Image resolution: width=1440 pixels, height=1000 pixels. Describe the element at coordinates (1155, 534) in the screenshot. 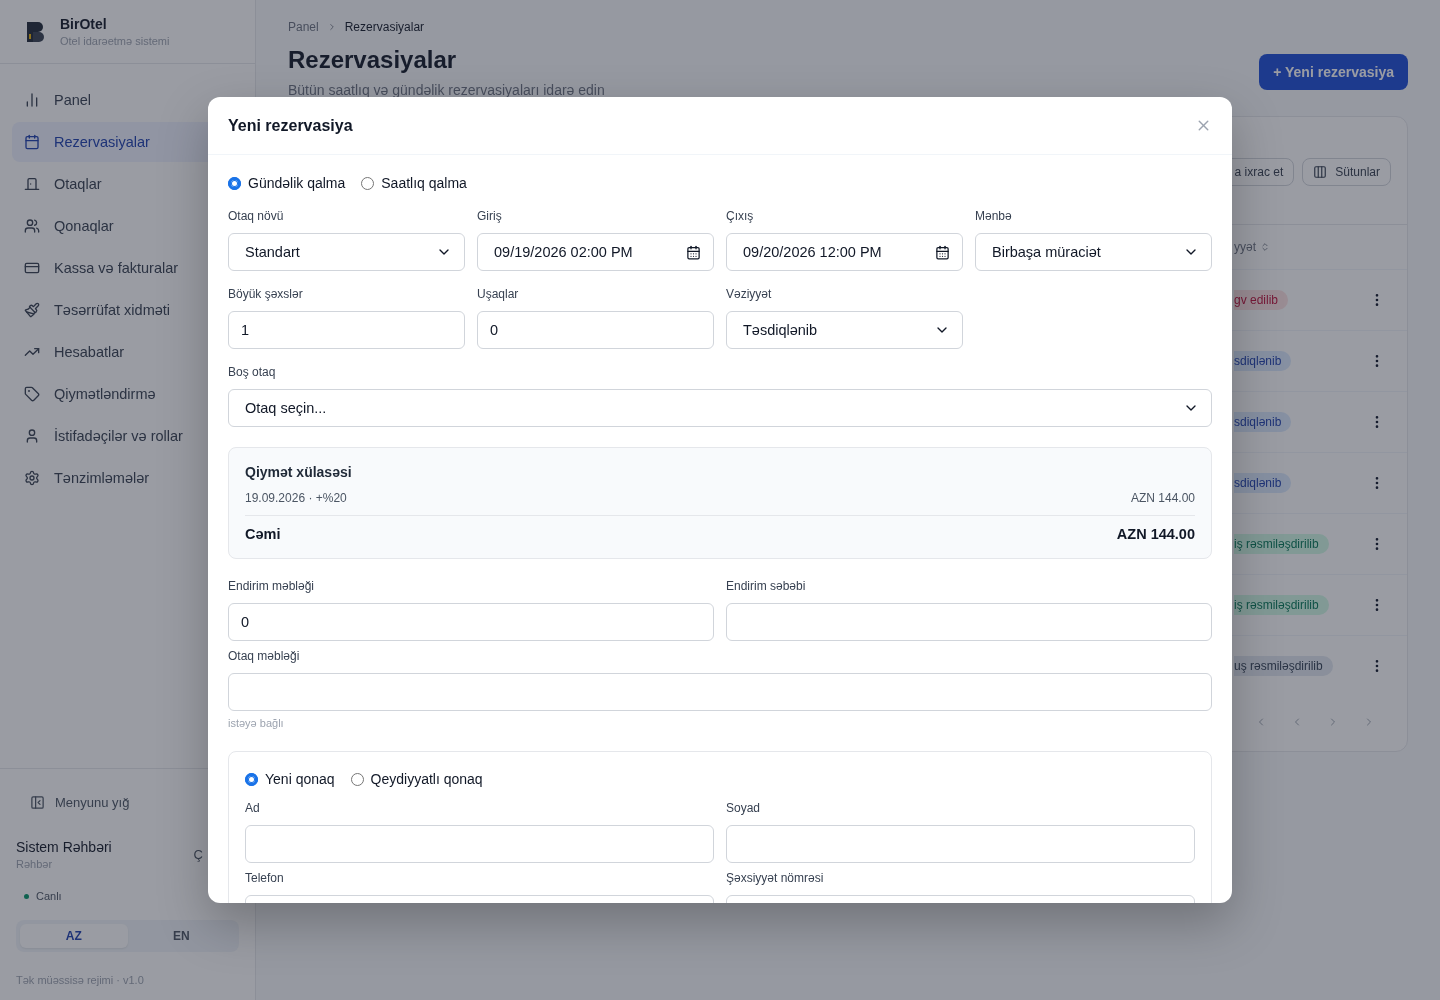

I see `total-value: AZN 144.00` at that location.